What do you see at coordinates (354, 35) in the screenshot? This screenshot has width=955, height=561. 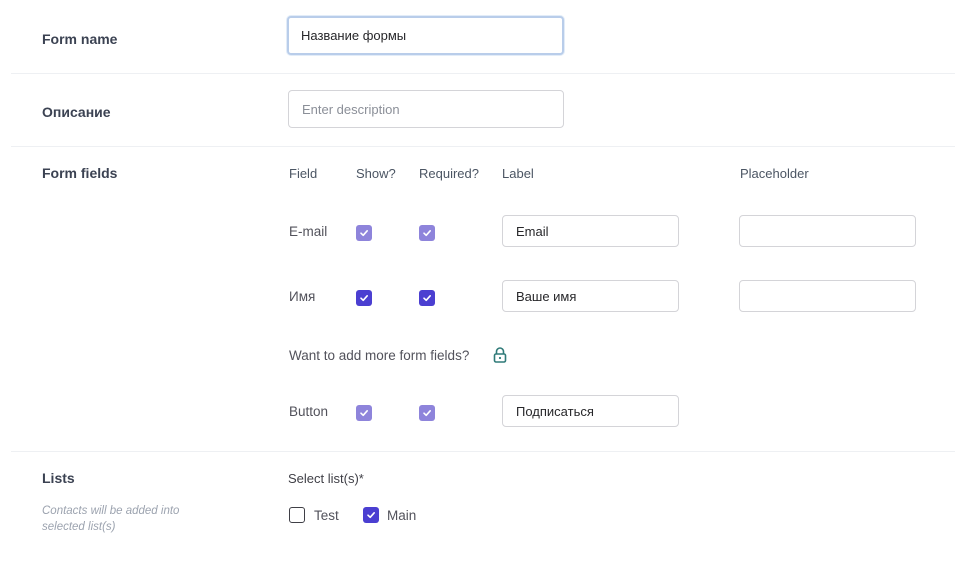 I see `form-name-value: Название формы` at bounding box center [354, 35].